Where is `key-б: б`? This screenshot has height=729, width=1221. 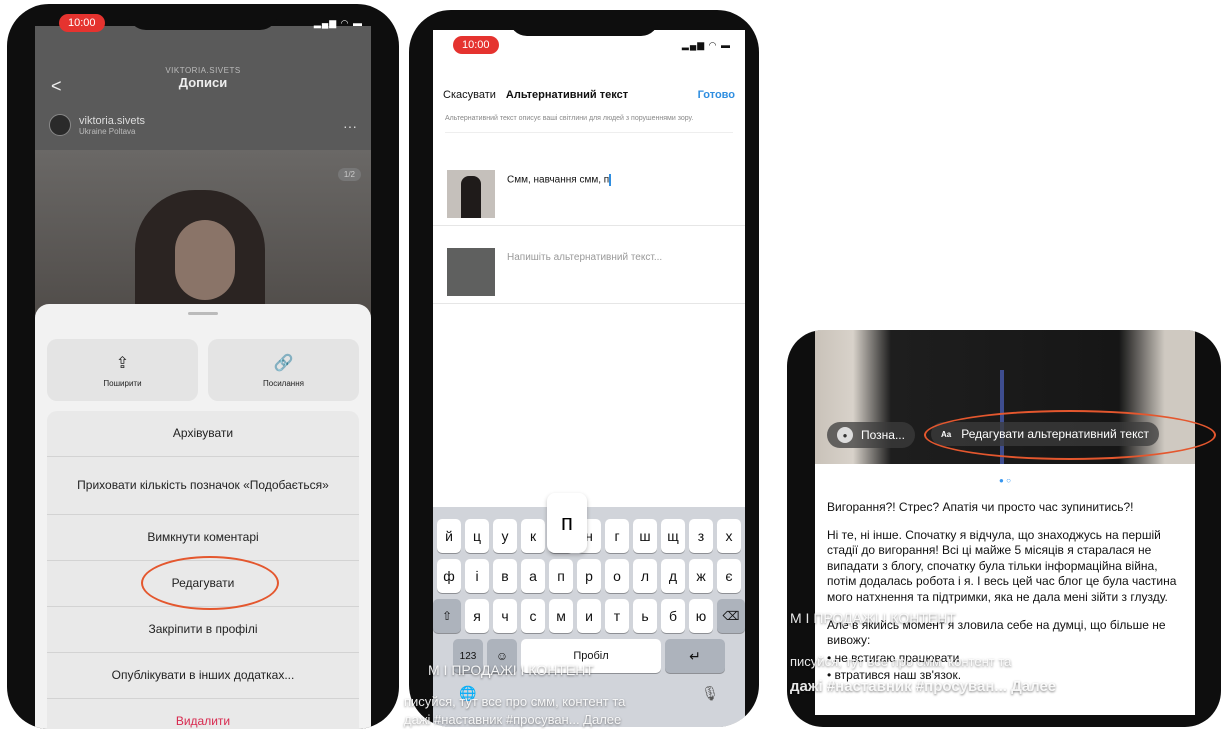 key-б: б is located at coordinates (673, 616).